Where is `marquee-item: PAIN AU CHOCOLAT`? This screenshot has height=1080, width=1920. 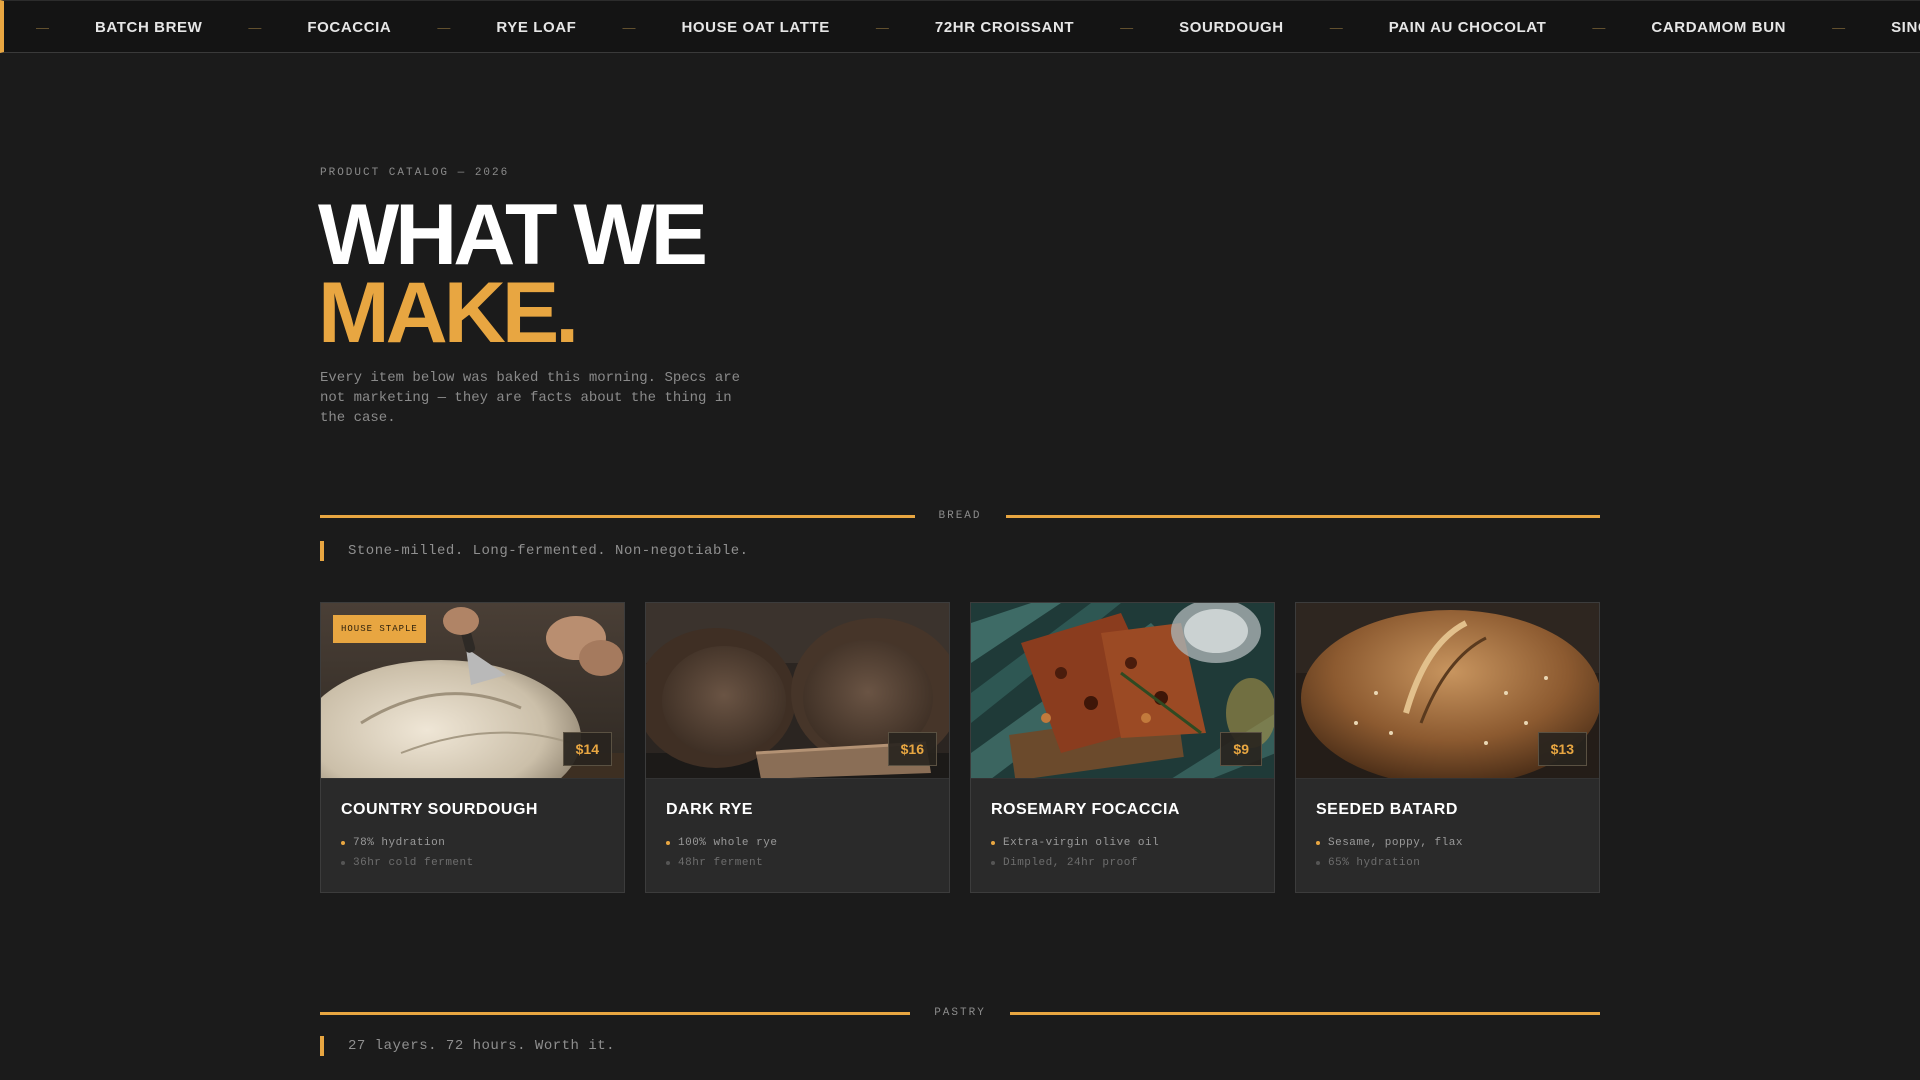 marquee-item: PAIN AU CHOCOLAT is located at coordinates (1467, 27).